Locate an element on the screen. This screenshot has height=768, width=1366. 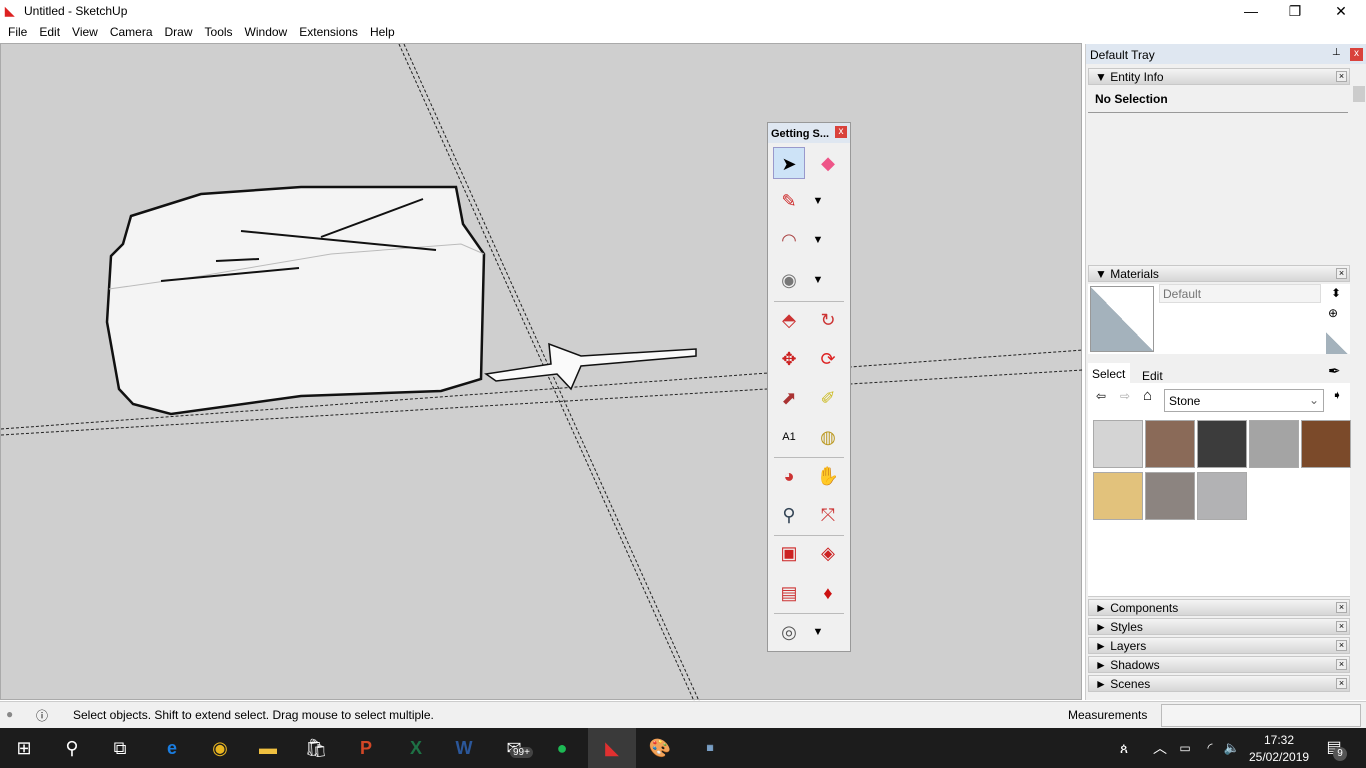
minimize-button: — is located at coordinates (1251, 11).